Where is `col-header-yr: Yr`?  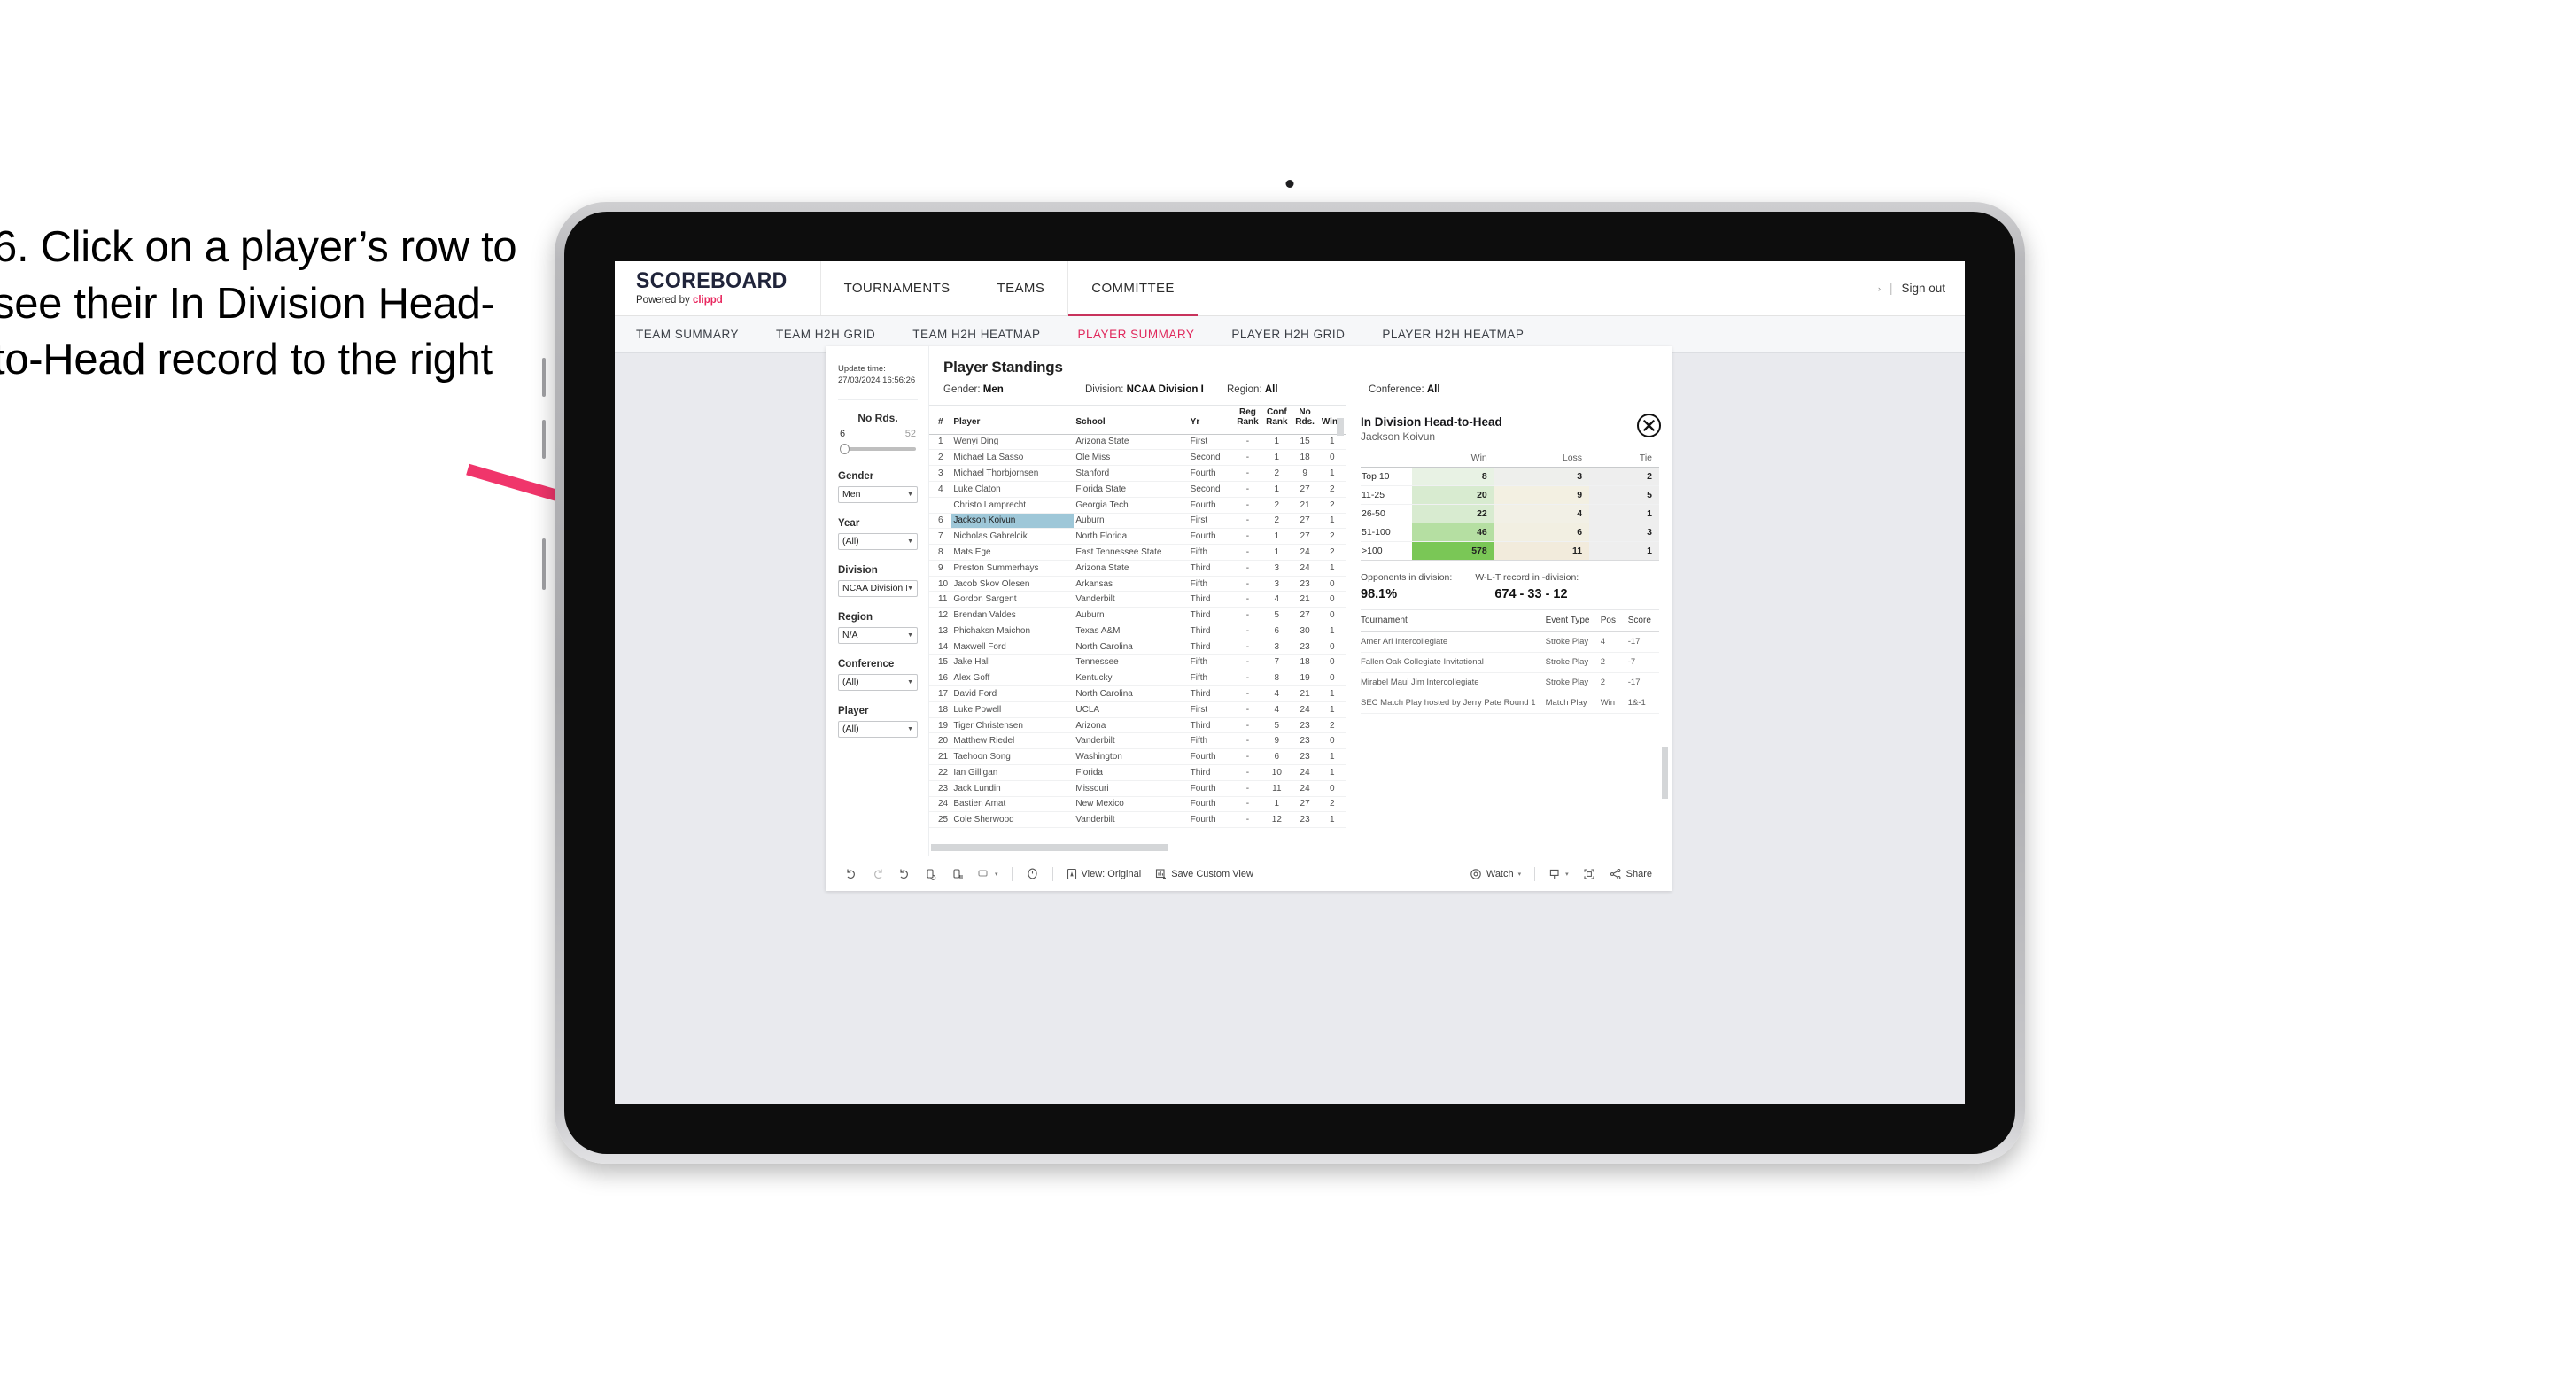
col-header-yr: Yr is located at coordinates (1211, 421).